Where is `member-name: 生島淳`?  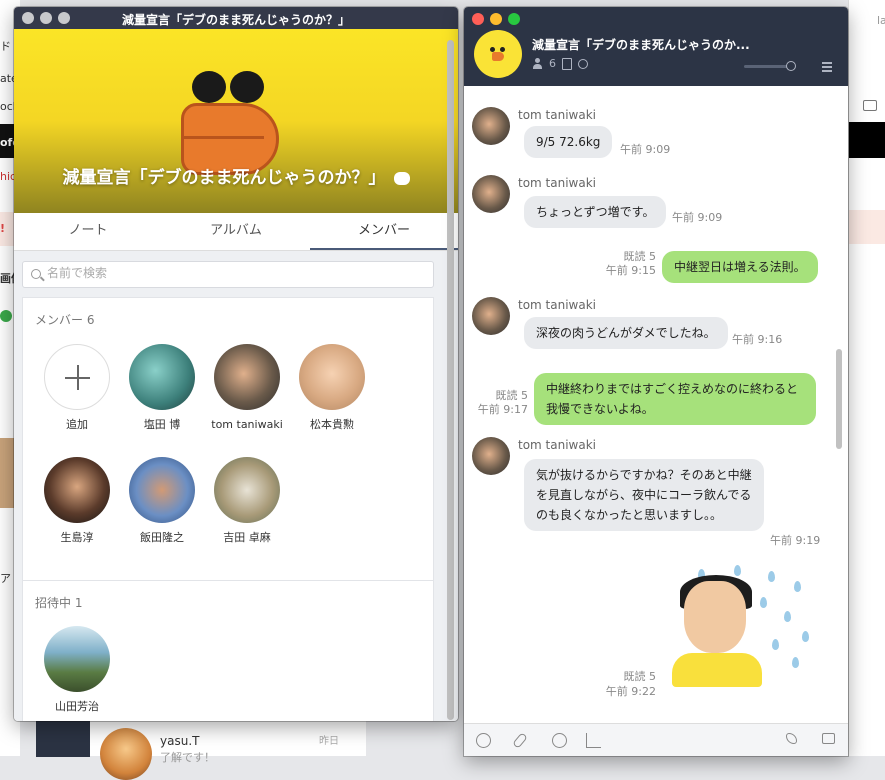
member-name: 生島淳 is located at coordinates (77, 537).